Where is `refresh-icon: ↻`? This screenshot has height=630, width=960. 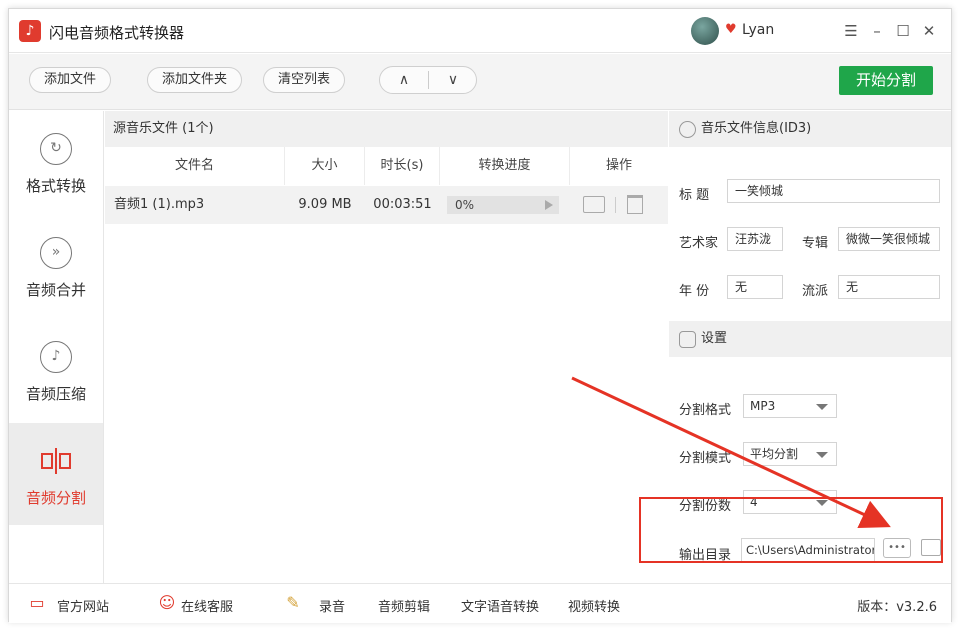
refresh-icon: ↻ is located at coordinates (56, 149).